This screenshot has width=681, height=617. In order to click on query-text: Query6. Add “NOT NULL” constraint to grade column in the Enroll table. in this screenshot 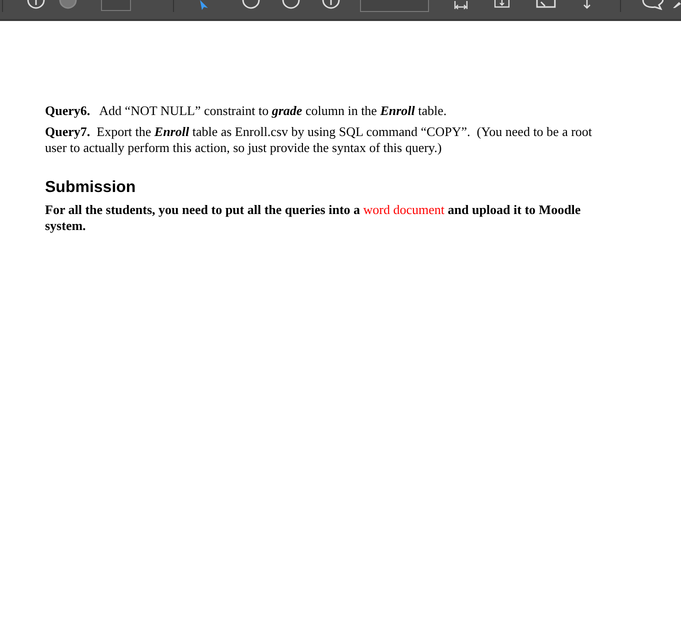, I will do `click(246, 111)`.